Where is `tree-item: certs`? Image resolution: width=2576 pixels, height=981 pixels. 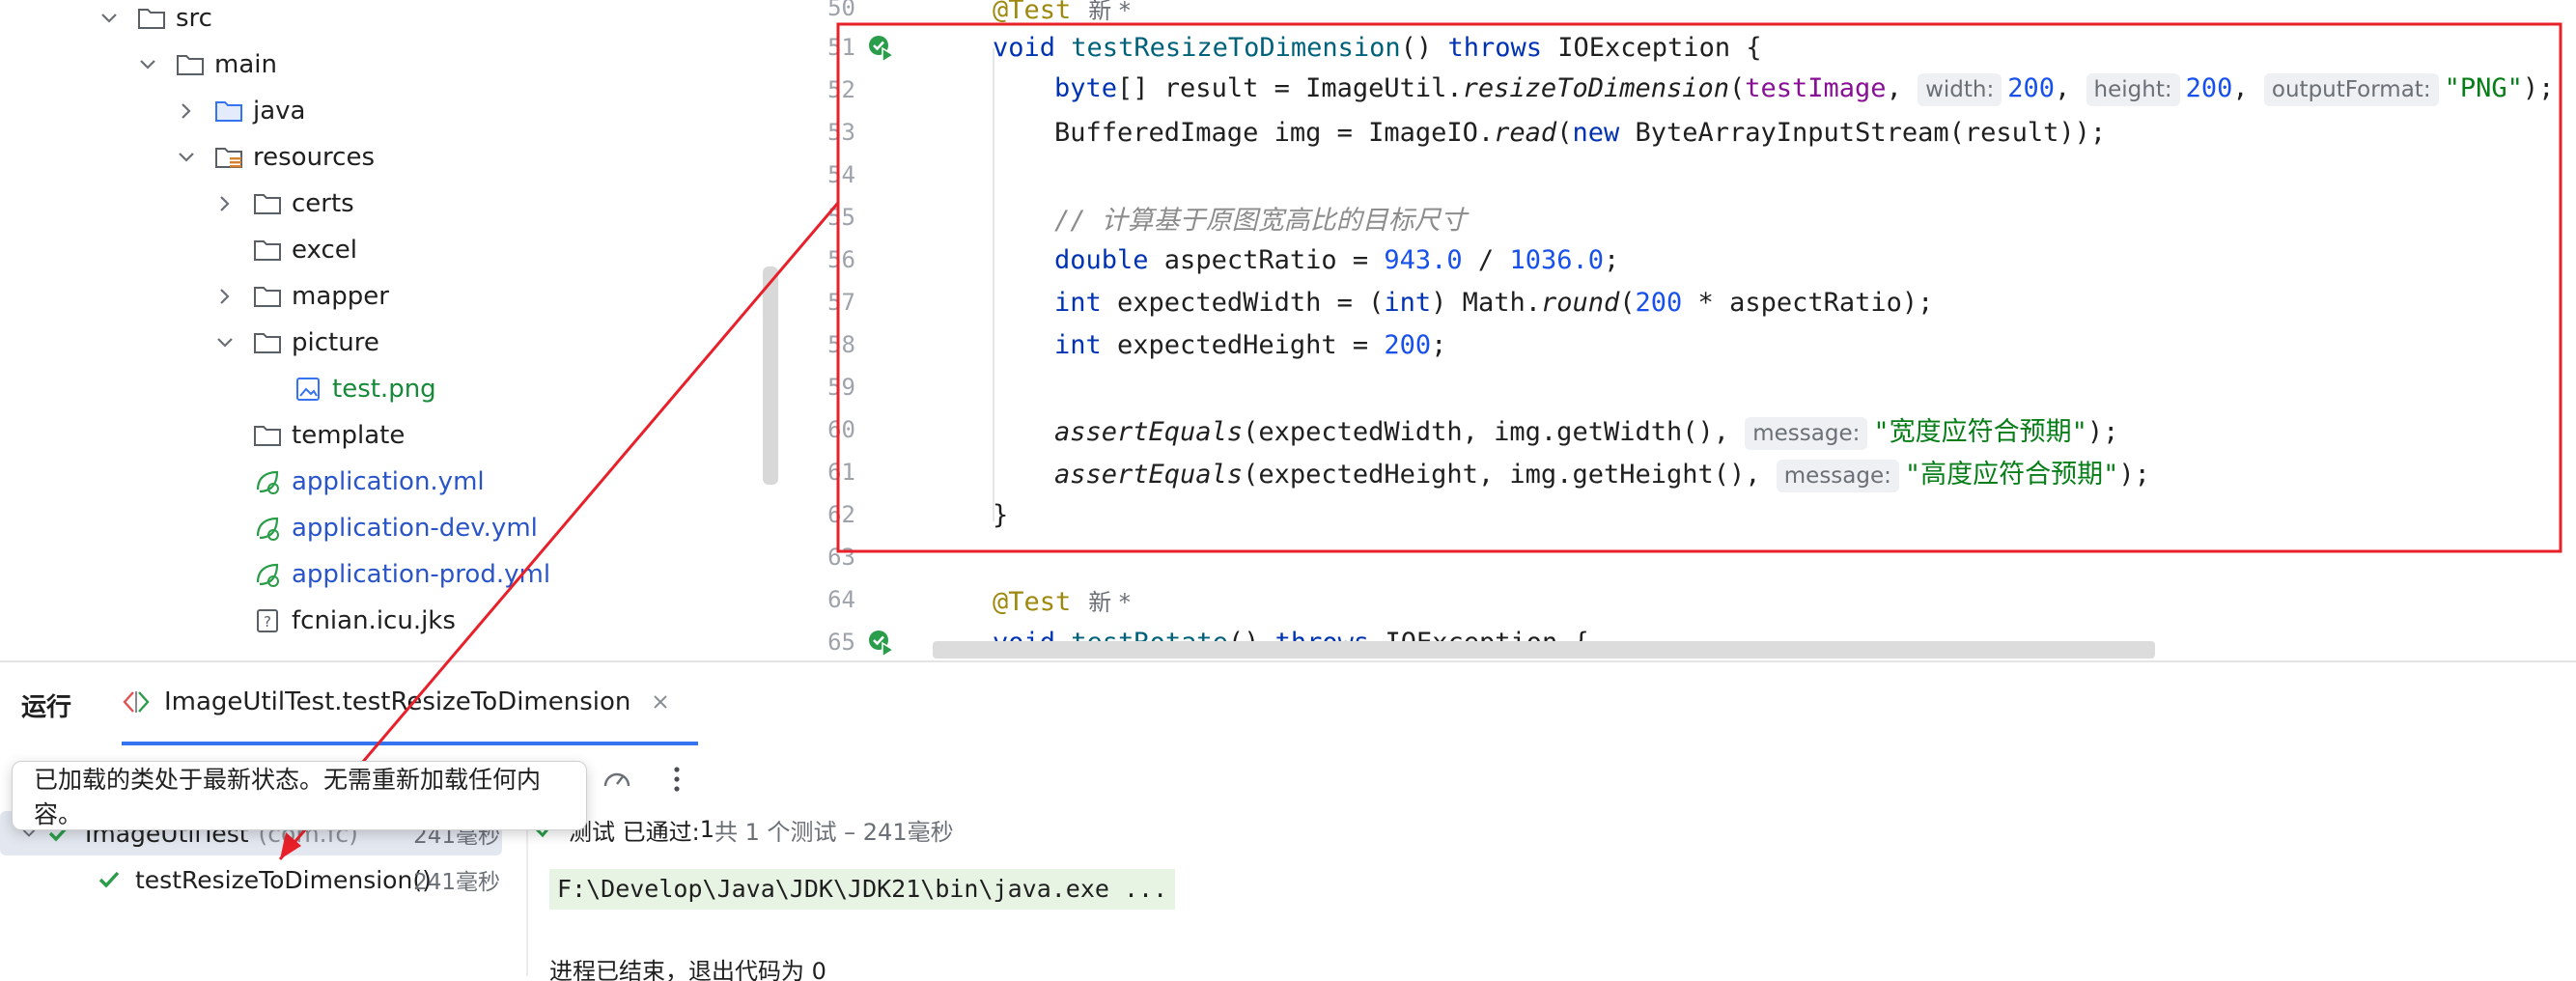 tree-item: certs is located at coordinates (283, 204).